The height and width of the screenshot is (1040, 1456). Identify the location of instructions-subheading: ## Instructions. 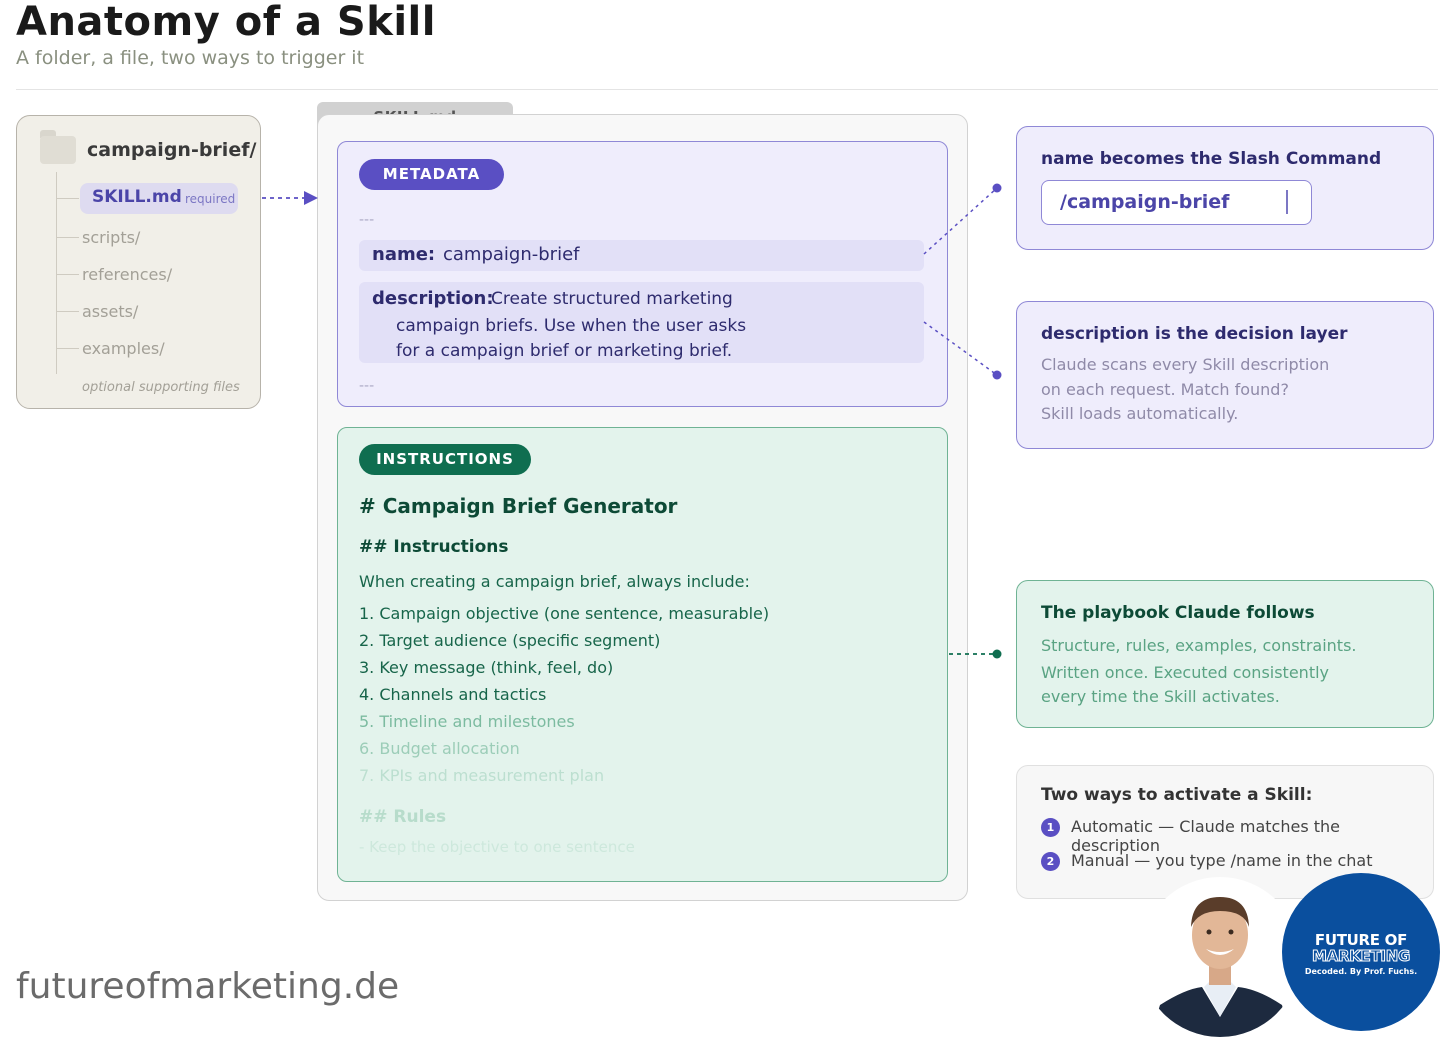
(434, 547).